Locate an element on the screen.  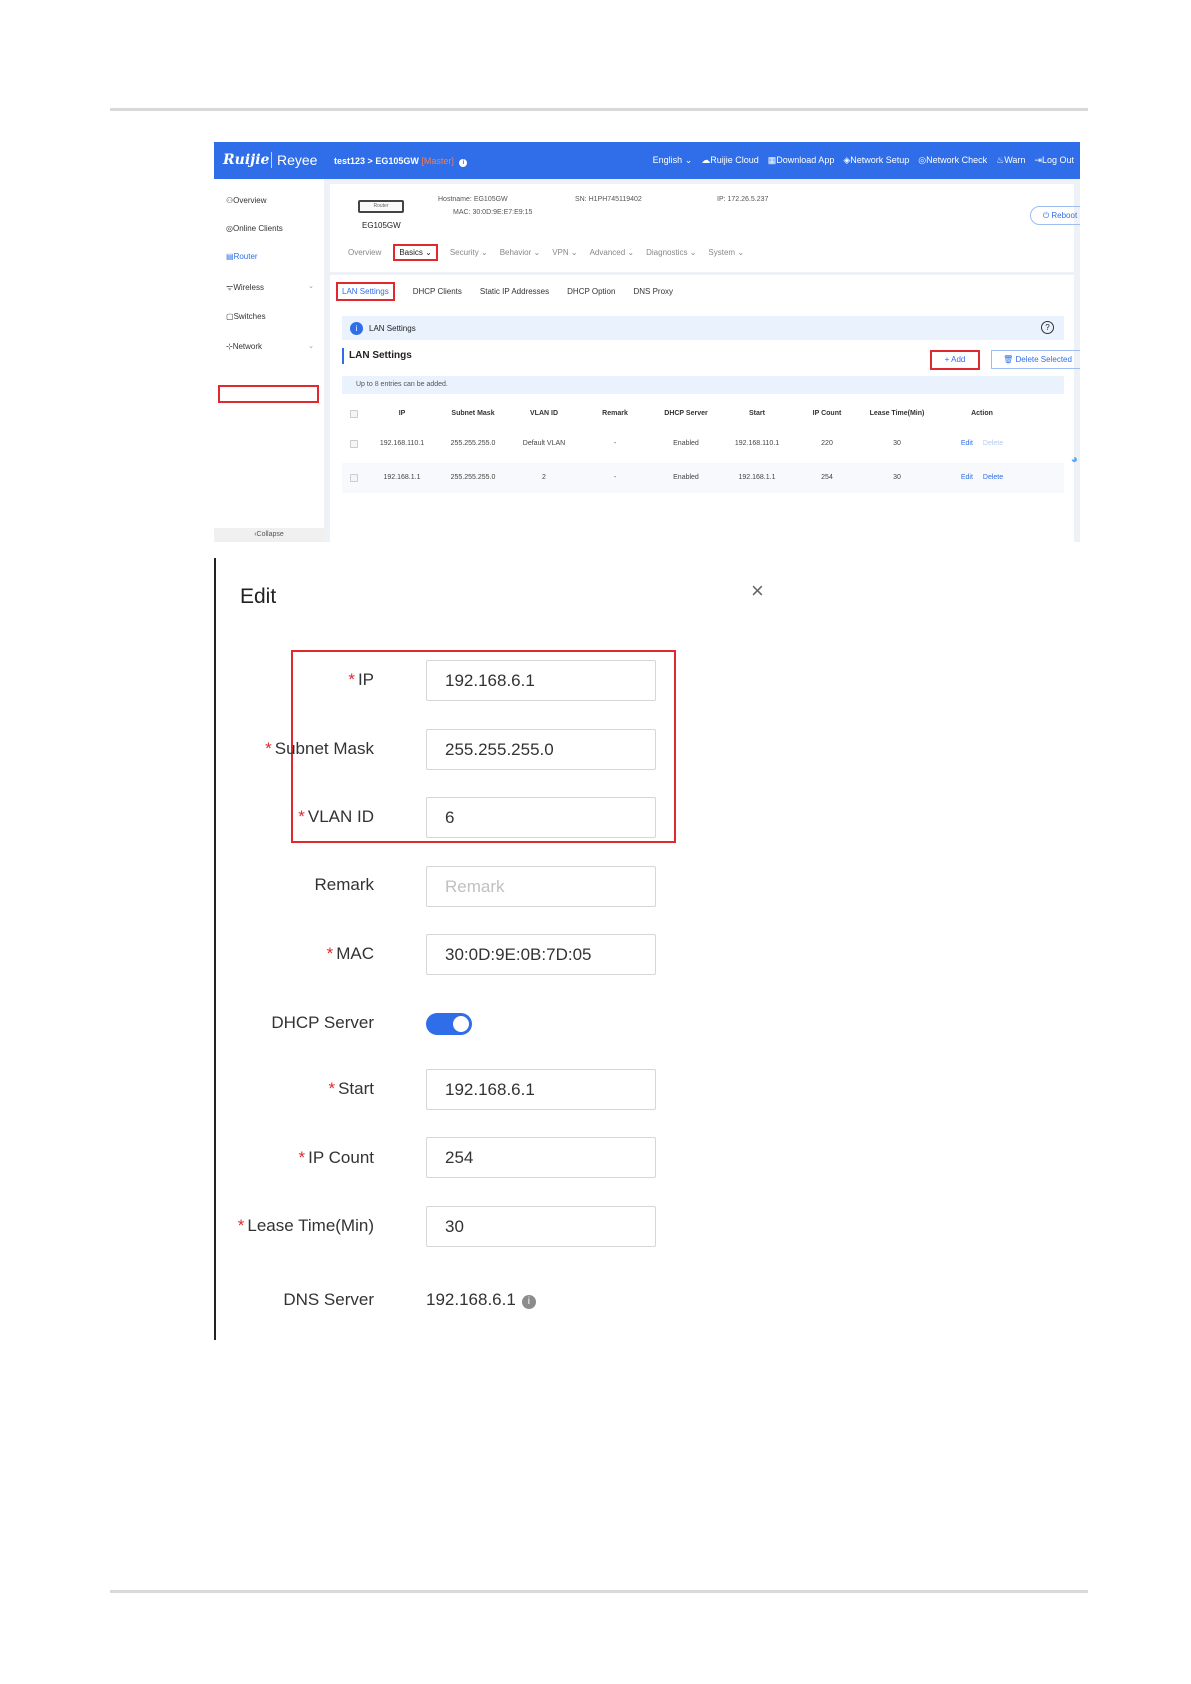
cell-start: 192.168.110.1 is located at coordinates (757, 443).